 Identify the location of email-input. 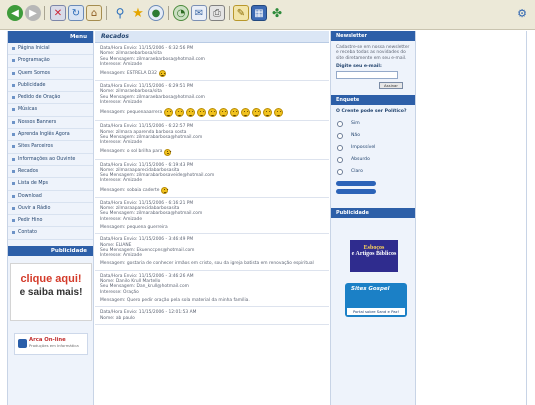
(367, 74).